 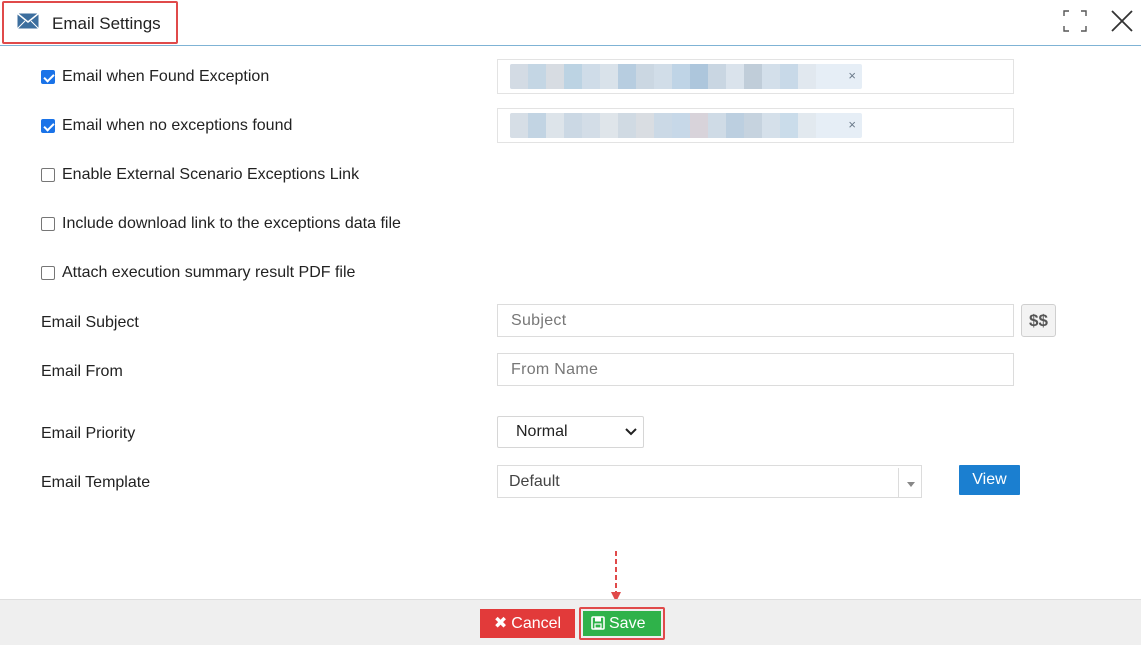 What do you see at coordinates (211, 174) in the screenshot?
I see `option-label: Enable External Scenario Exceptions Link` at bounding box center [211, 174].